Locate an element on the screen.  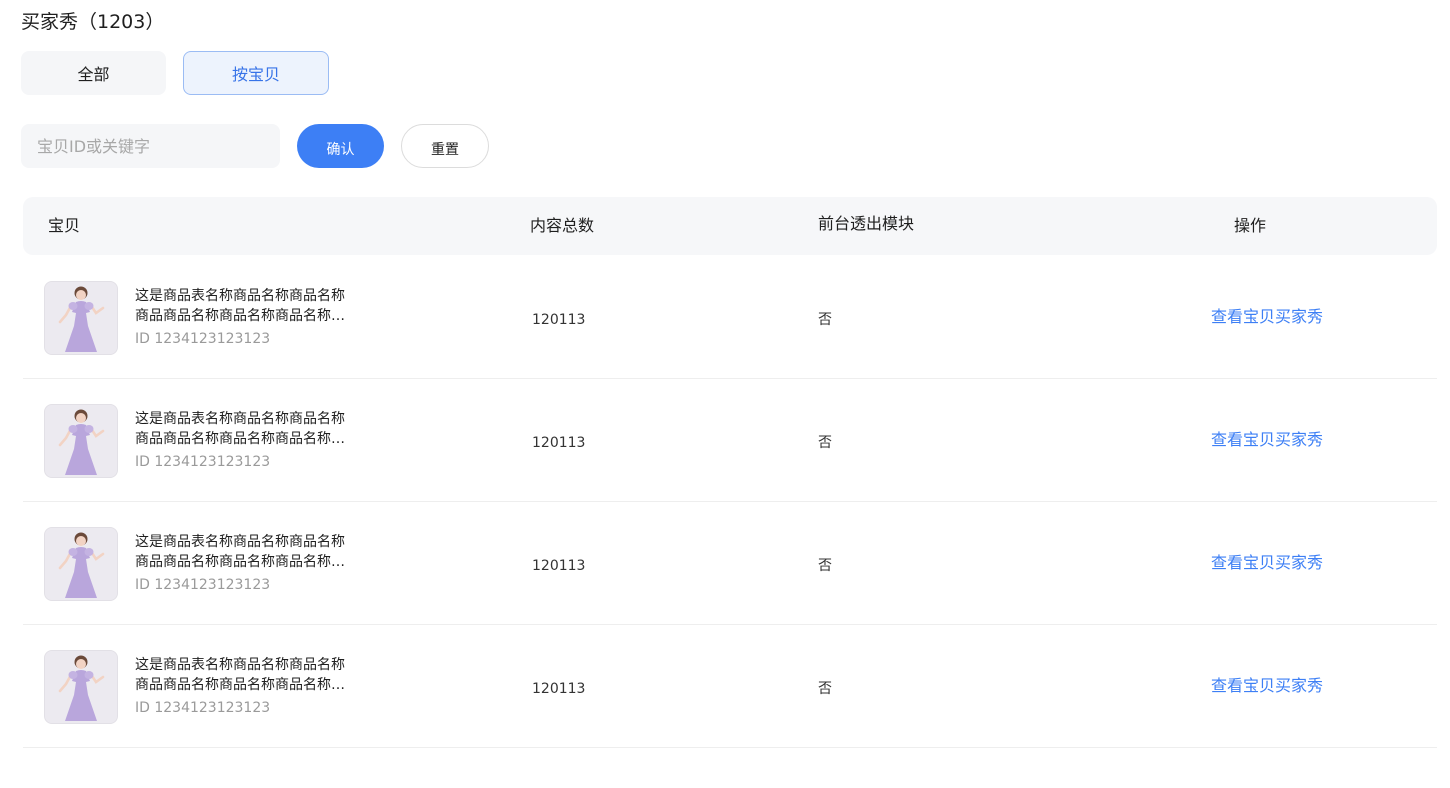
column-header-count: 内容总数 is located at coordinates (562, 225).